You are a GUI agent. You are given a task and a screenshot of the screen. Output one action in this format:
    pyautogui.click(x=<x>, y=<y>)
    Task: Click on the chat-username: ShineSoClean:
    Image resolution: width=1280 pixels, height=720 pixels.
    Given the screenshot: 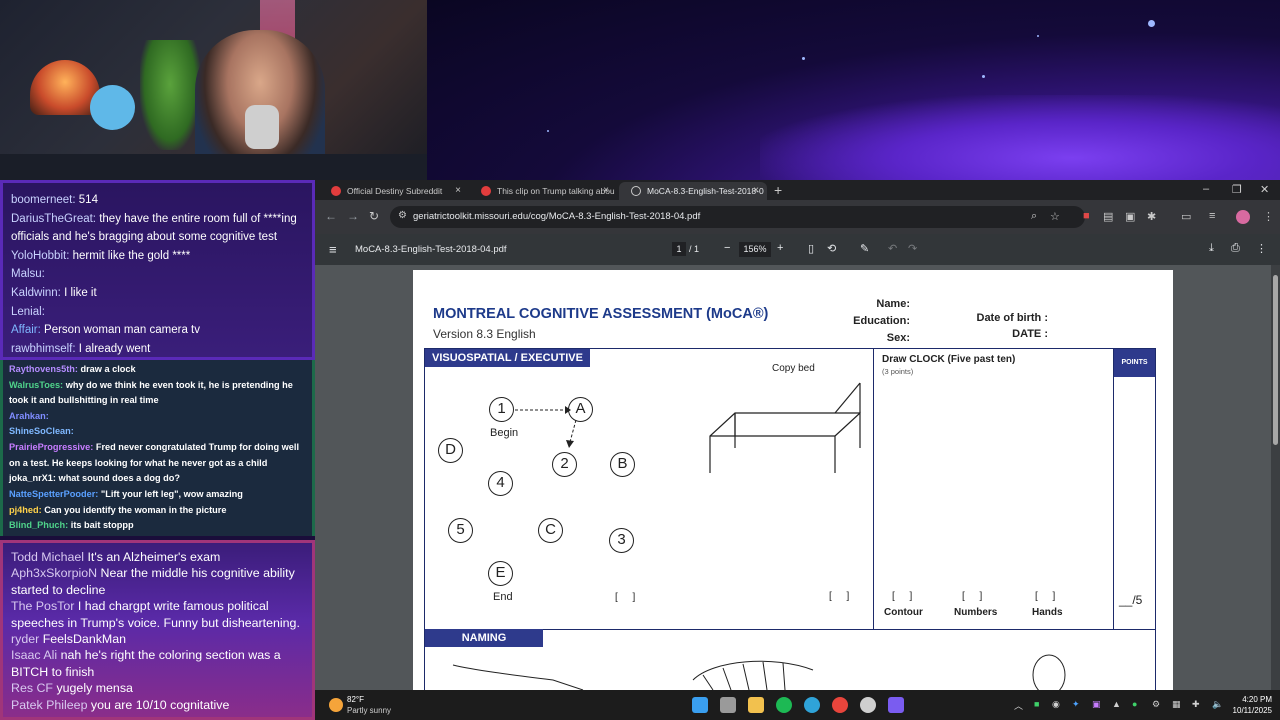 What is the action you would take?
    pyautogui.click(x=41, y=431)
    